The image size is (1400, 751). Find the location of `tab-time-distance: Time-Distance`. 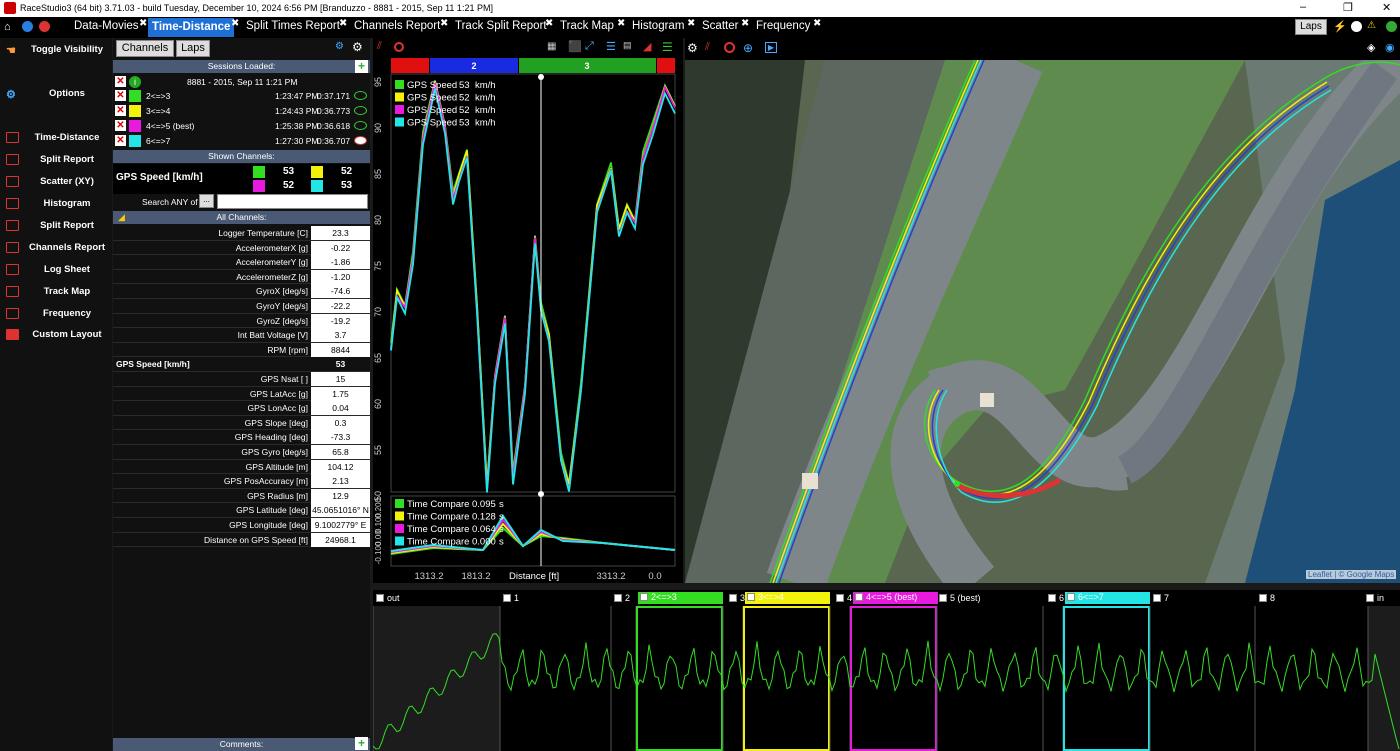

tab-time-distance: Time-Distance is located at coordinates (191, 27).